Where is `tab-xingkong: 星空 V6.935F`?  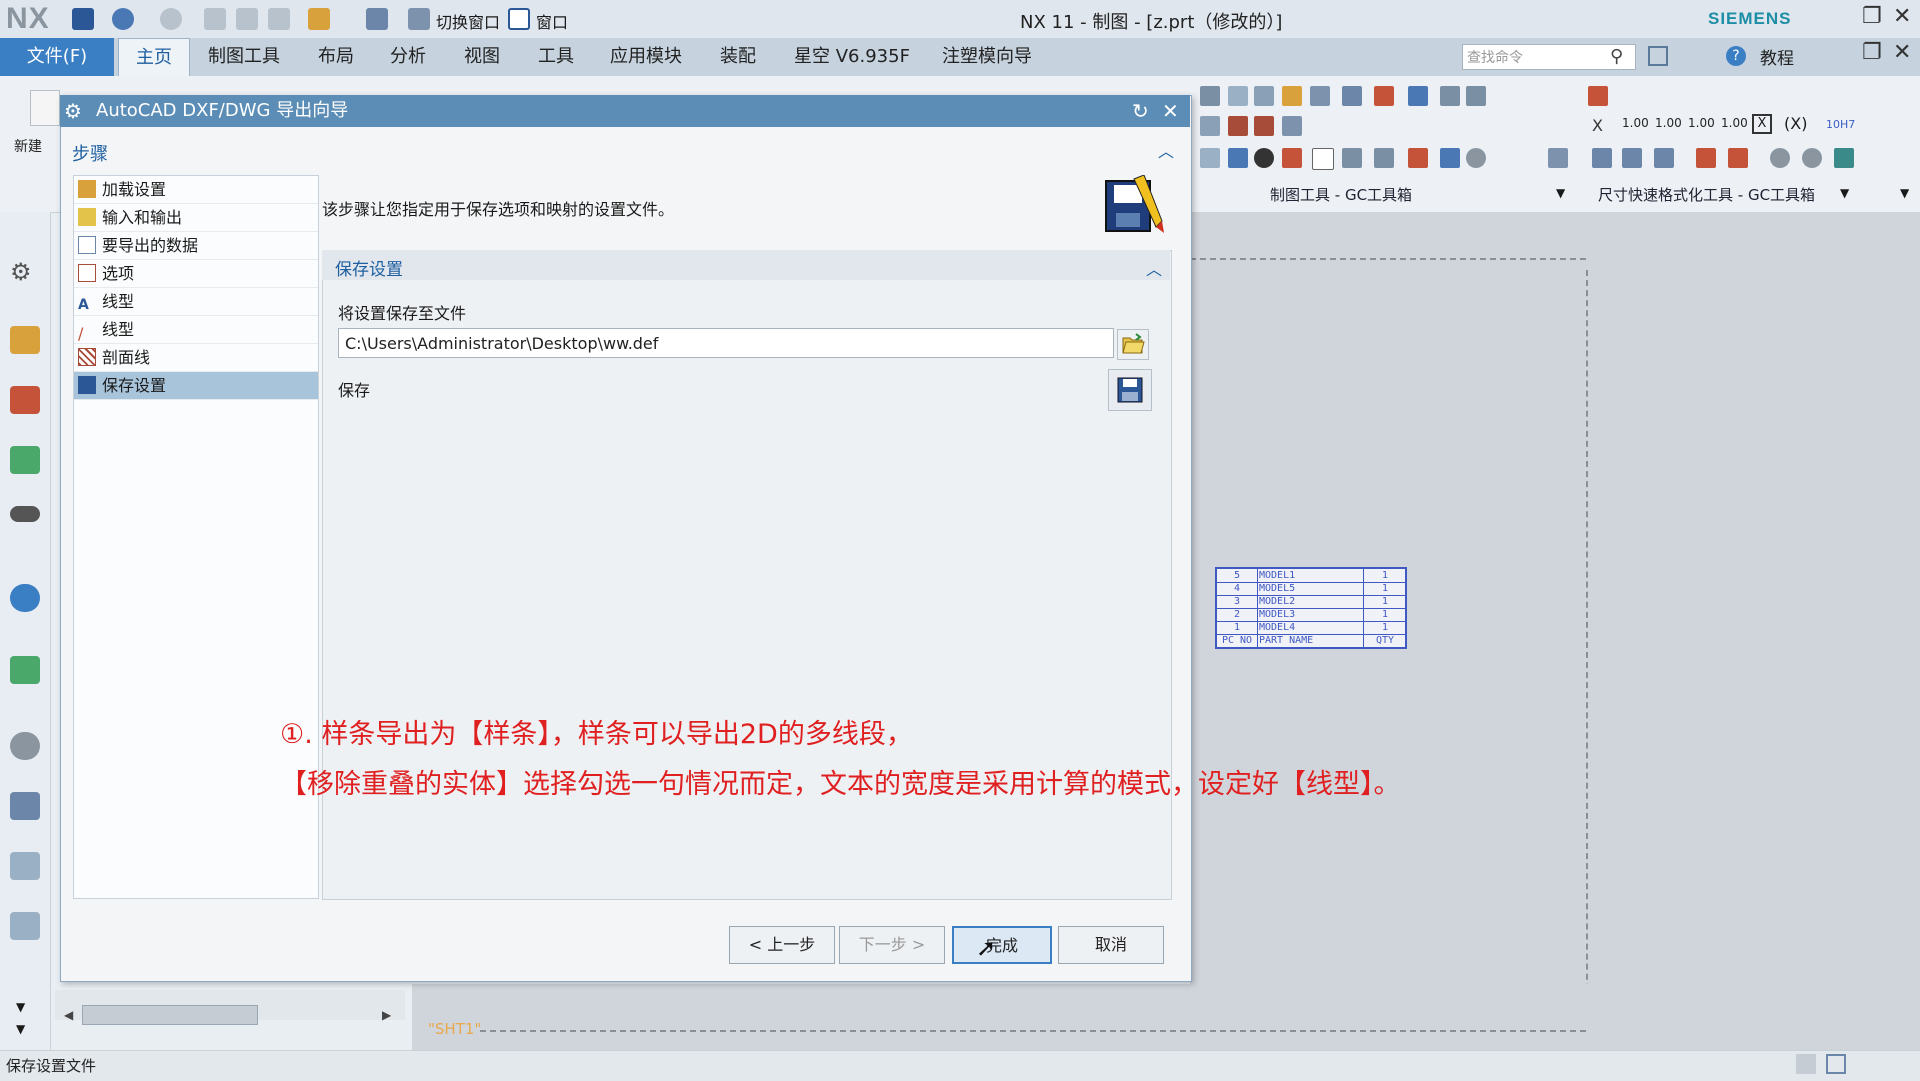
tab-xingkong: 星空 V6.935F is located at coordinates (852, 57).